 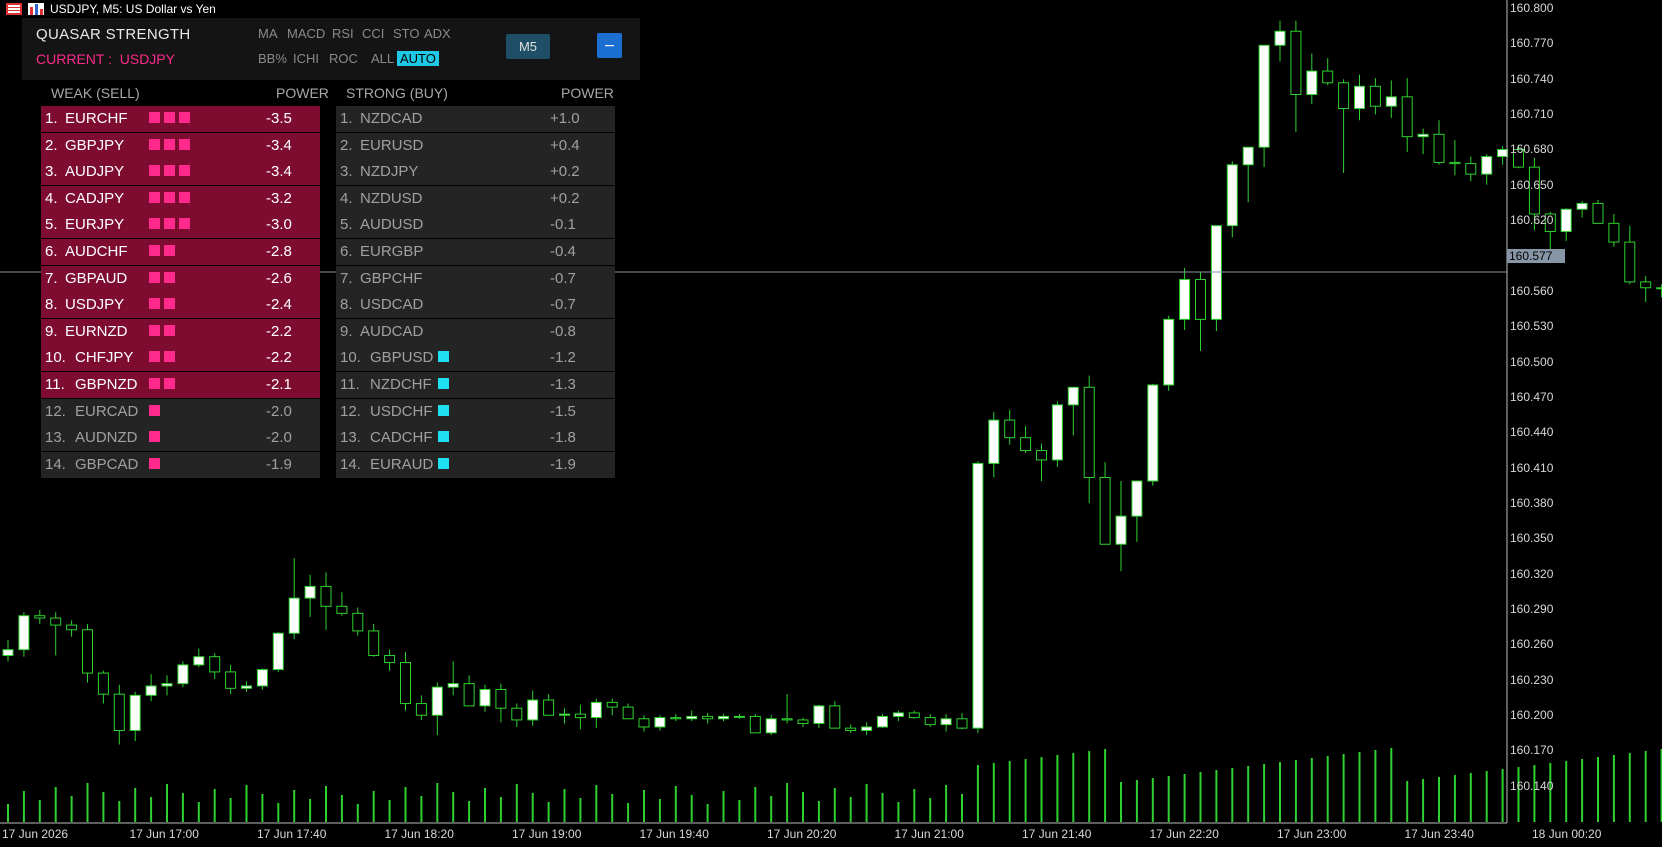 What do you see at coordinates (834, 785) in the screenshot?
I see `volume-layer` at bounding box center [834, 785].